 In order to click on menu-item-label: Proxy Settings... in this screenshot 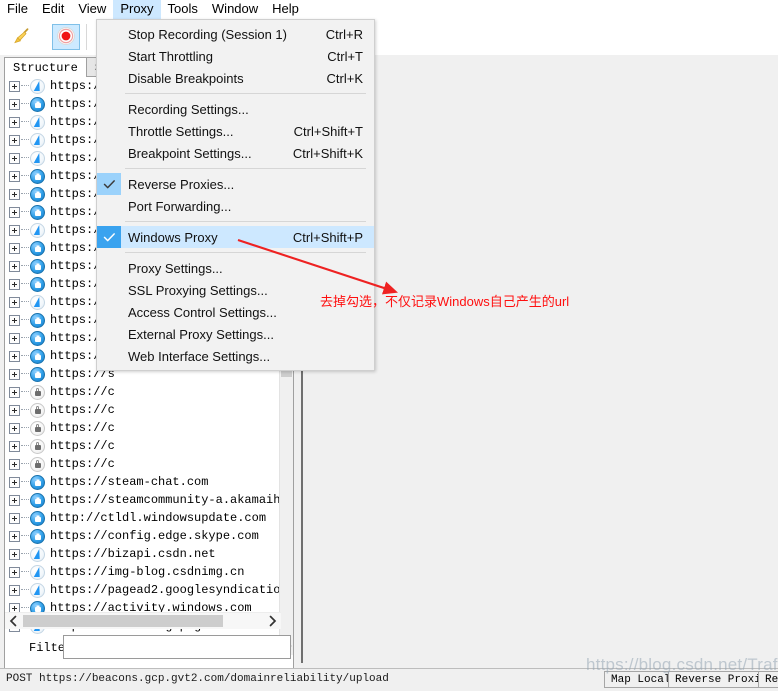, I will do `click(175, 268)`.